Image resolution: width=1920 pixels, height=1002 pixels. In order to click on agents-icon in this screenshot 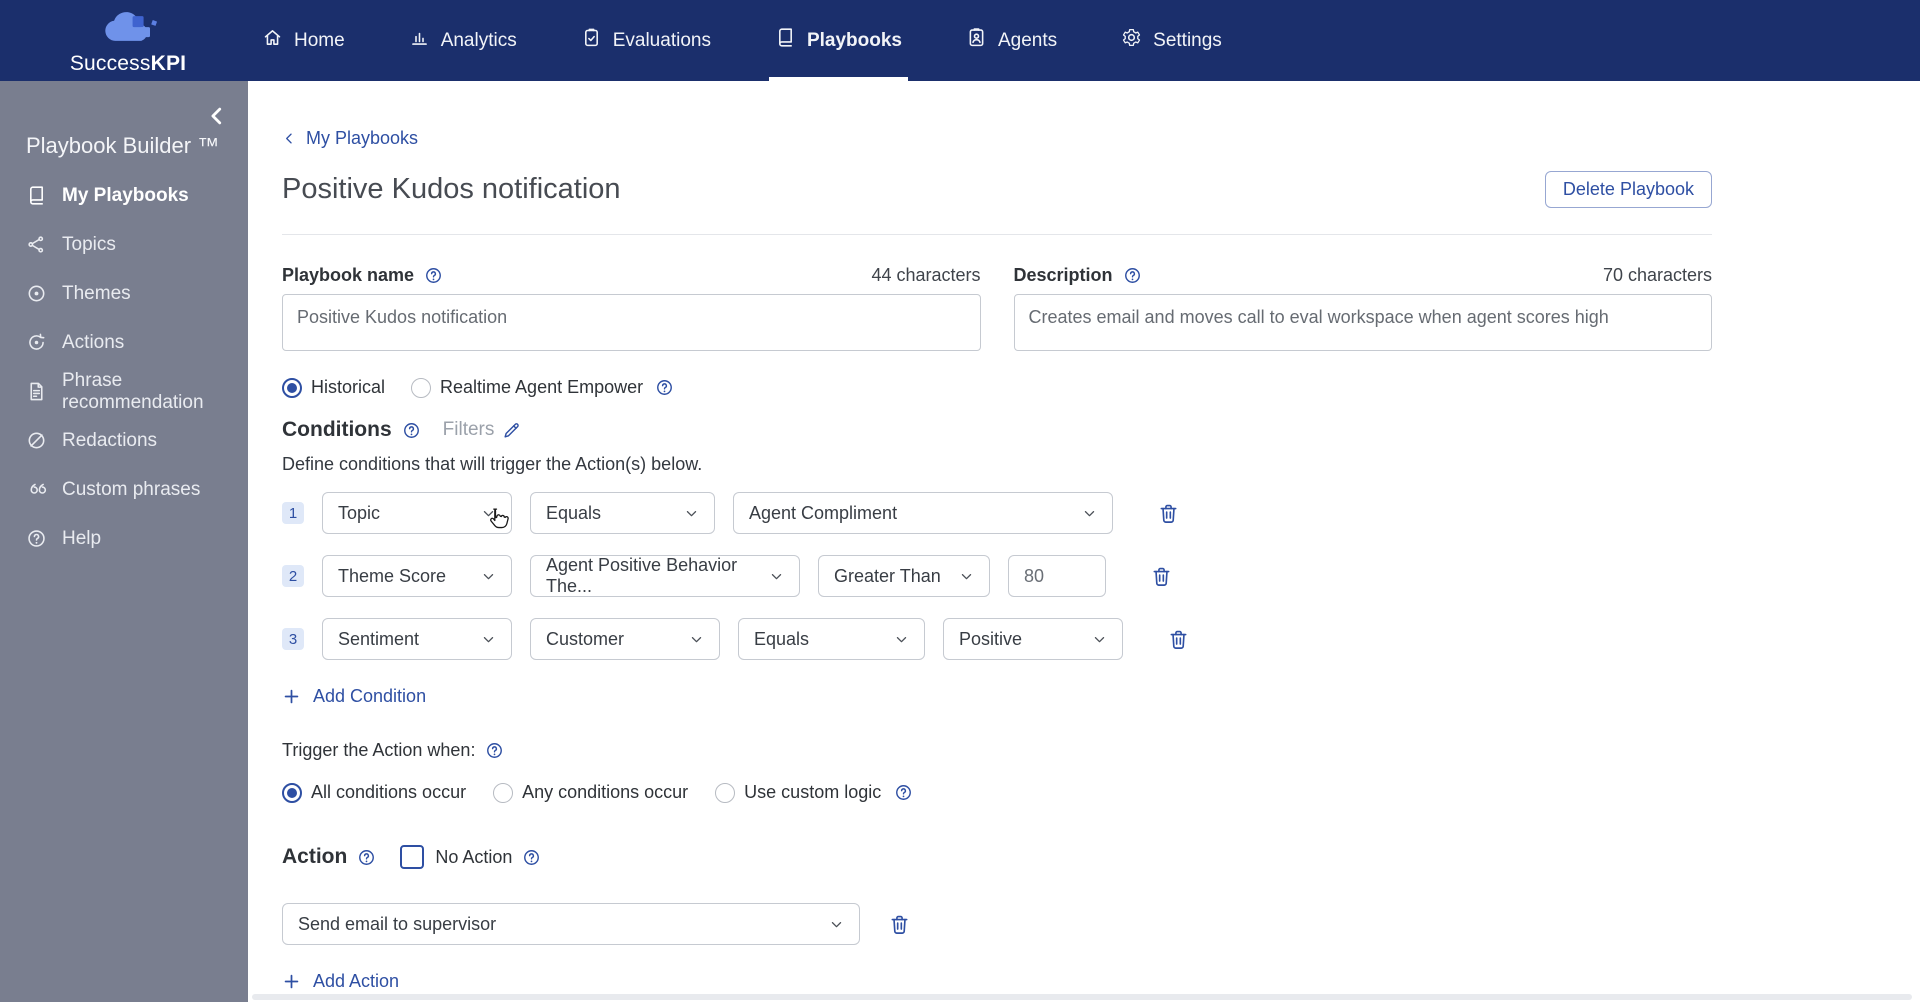, I will do `click(976, 40)`.